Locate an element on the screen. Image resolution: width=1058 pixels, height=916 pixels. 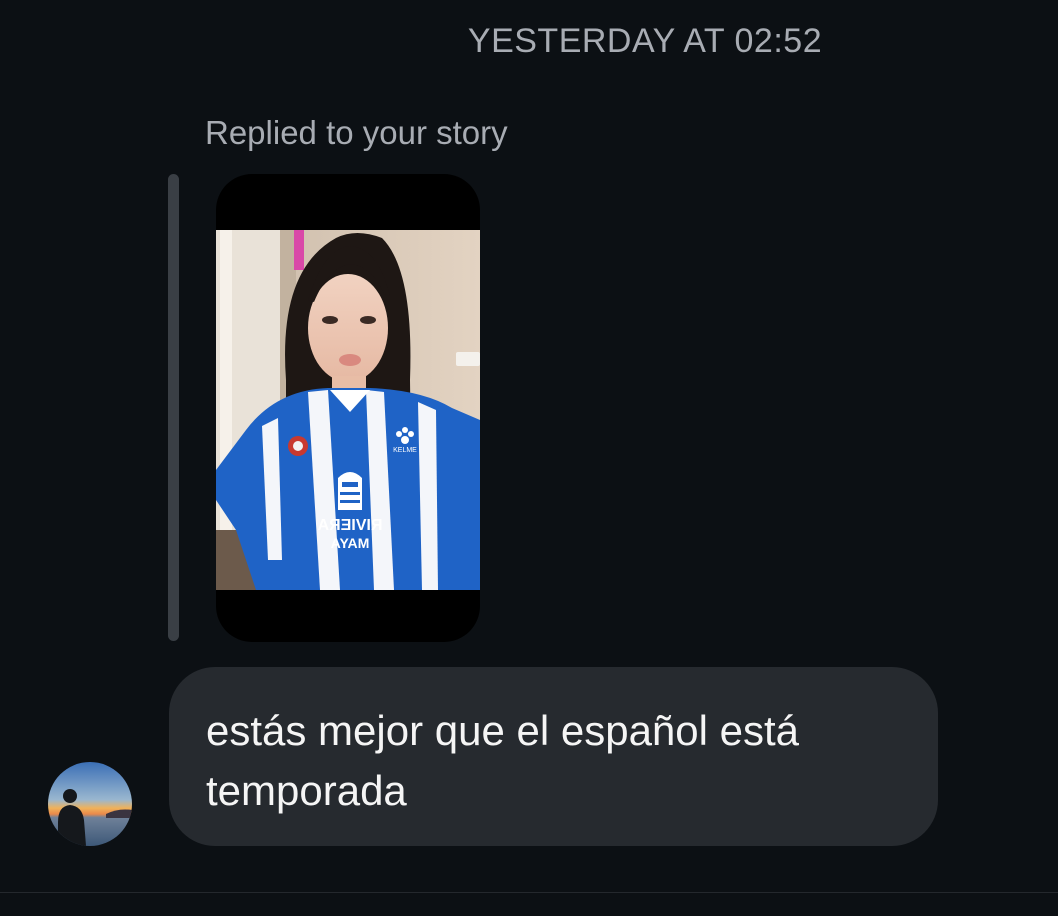
story-photo: KELME RIVIERA MAYA is located at coordinates (348, 410).